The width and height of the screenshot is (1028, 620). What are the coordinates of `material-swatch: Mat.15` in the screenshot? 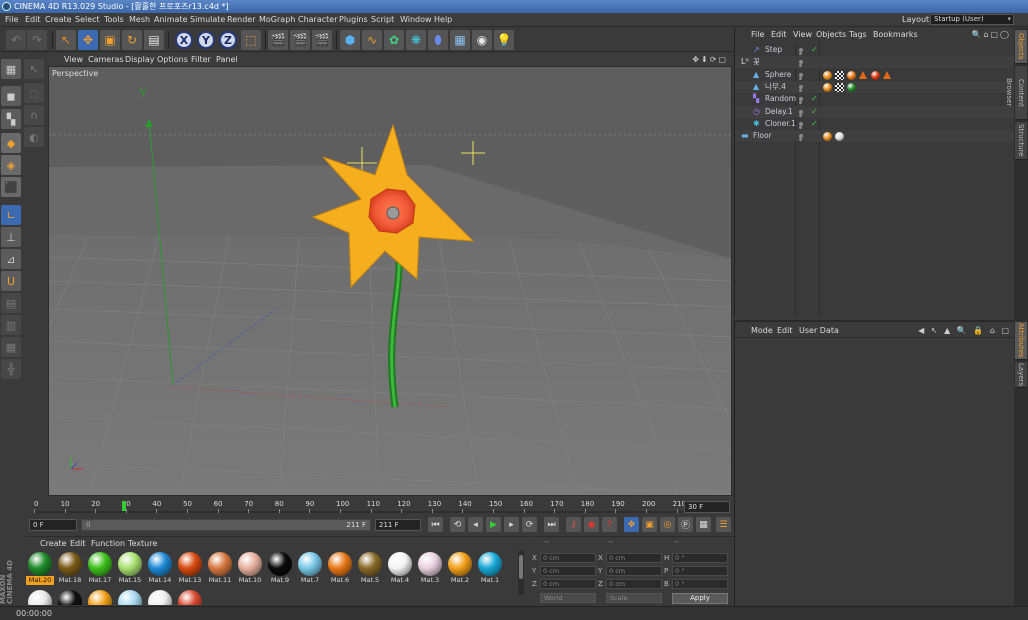 It's located at (130, 569).